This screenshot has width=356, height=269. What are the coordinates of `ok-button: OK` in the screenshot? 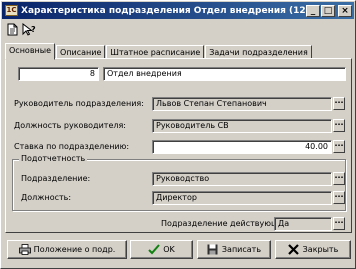 It's located at (161, 249).